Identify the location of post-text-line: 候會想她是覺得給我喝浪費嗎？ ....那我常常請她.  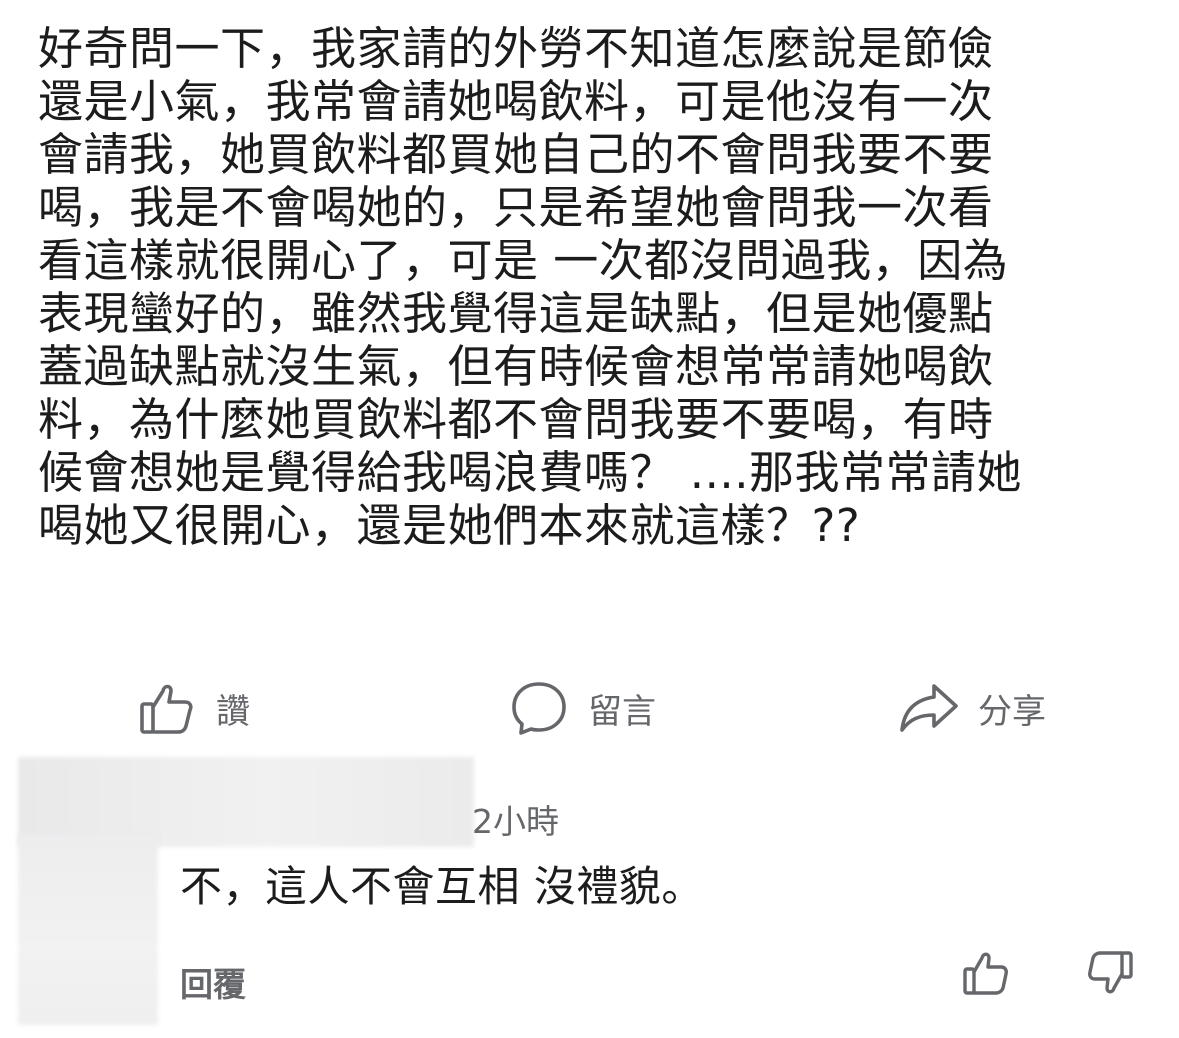
(530, 472).